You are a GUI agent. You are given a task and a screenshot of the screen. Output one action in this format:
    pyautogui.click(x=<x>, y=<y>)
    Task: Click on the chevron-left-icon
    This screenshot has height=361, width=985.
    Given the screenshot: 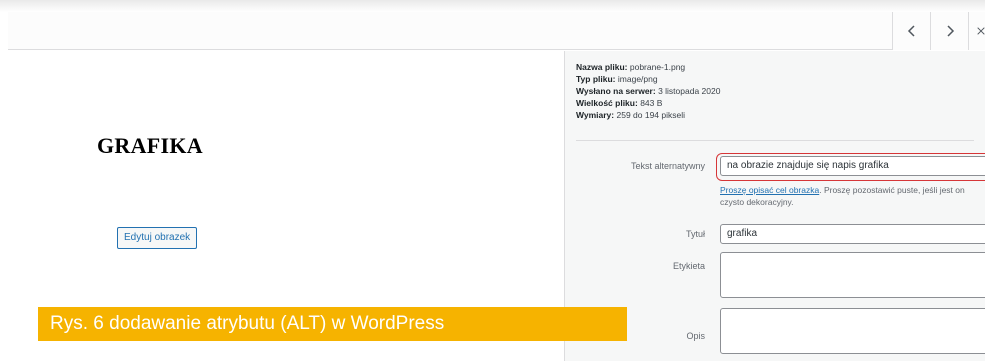 What is the action you would take?
    pyautogui.click(x=911, y=31)
    